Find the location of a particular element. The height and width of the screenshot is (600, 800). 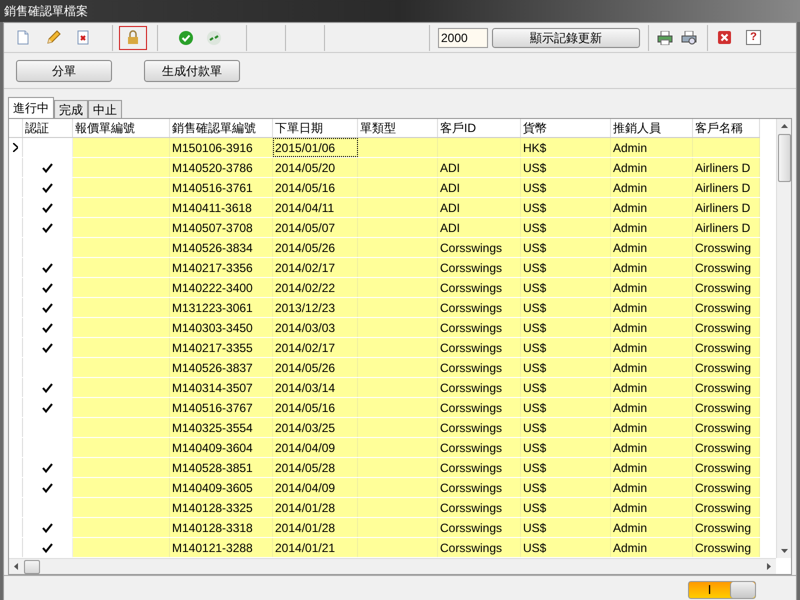

table-cell: M140520-3786 is located at coordinates (221, 167).